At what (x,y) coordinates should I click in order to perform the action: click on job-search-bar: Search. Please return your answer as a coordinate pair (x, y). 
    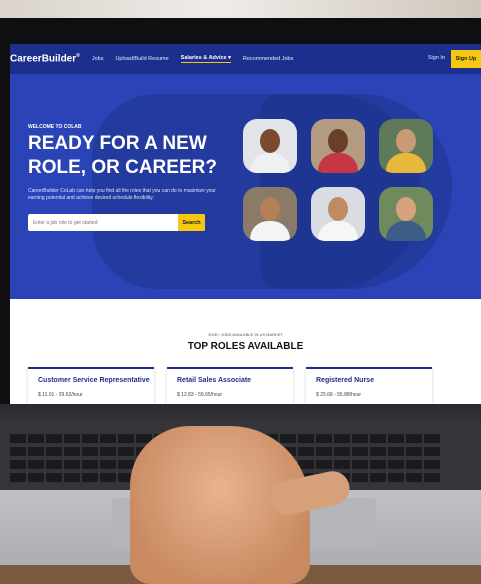
    Looking at the image, I should click on (116, 222).